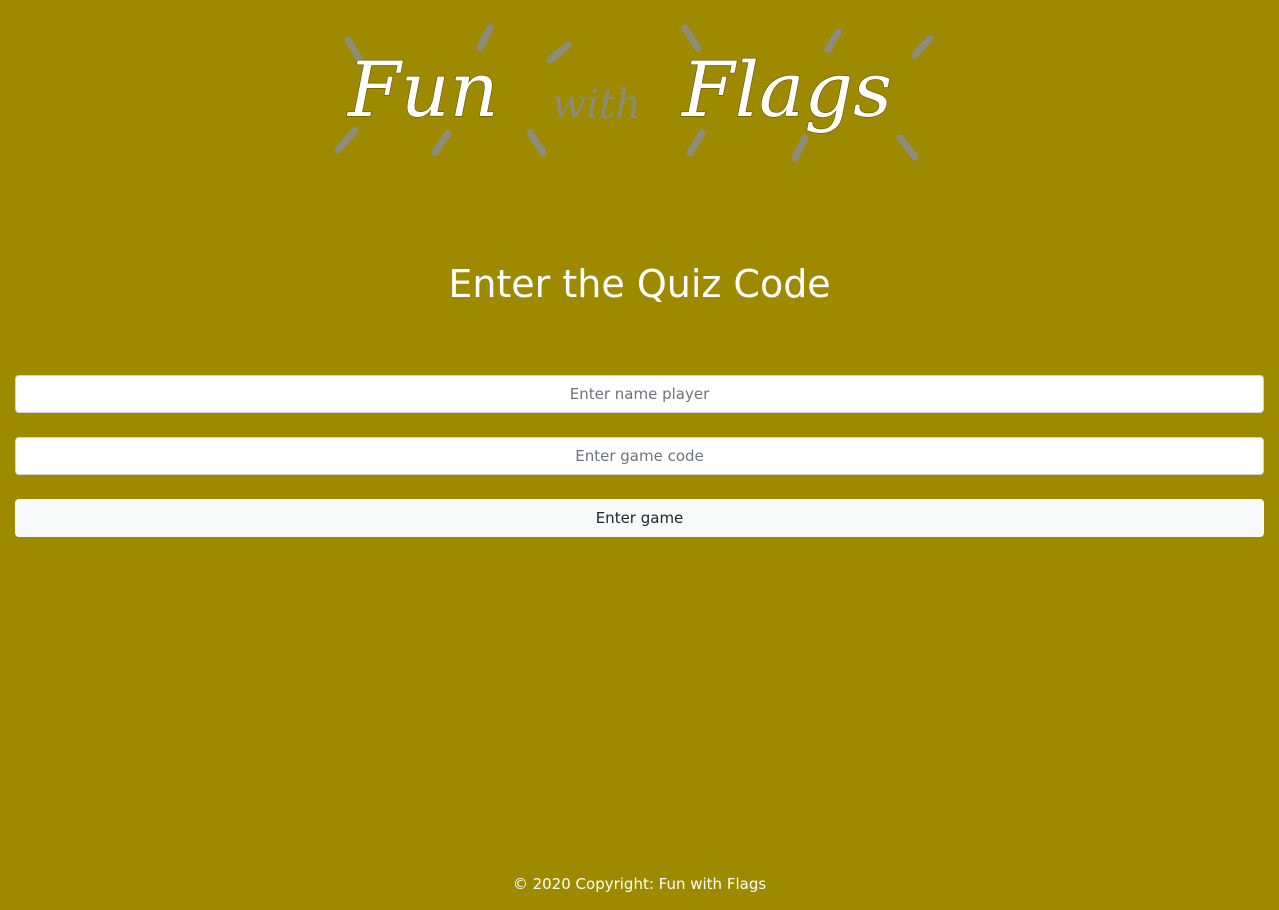 The image size is (1279, 910). I want to click on fun-with-flags-logo: Fun with Flags, so click(635, 95).